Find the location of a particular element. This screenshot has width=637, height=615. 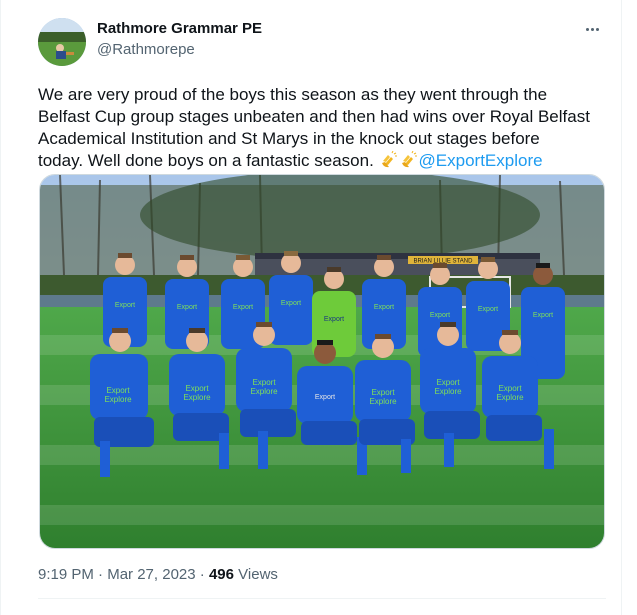

views-label: Views is located at coordinates (258, 574).